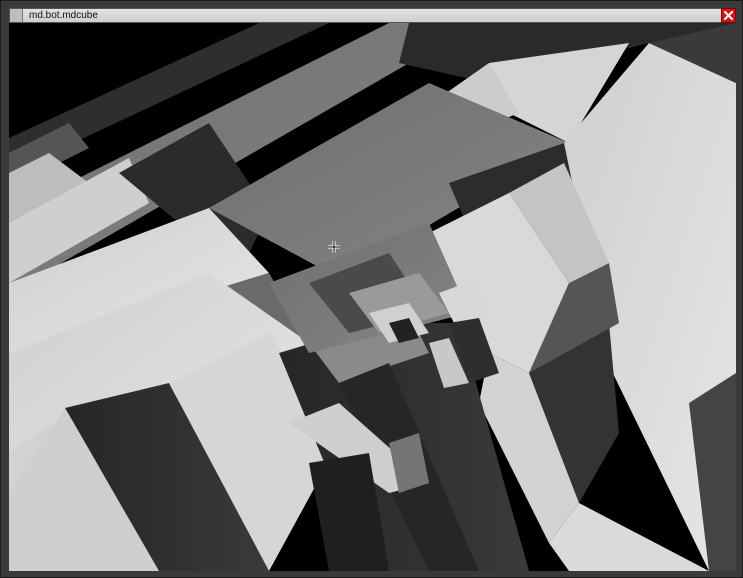 The image size is (743, 578). I want to click on close-x-icon, so click(728, 15).